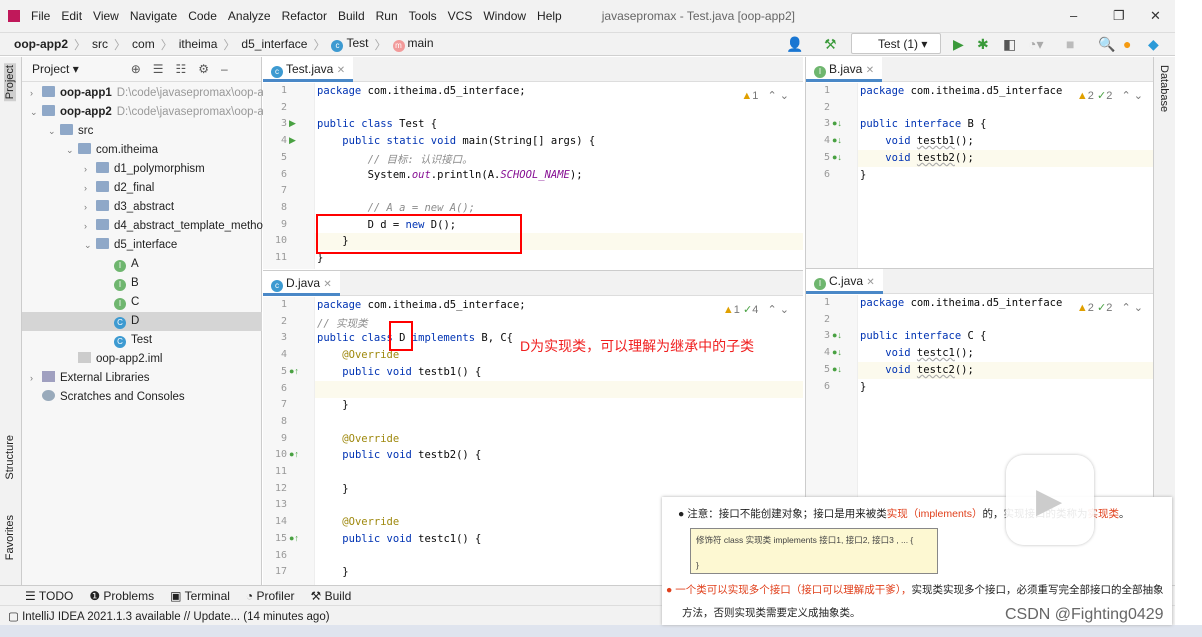  What do you see at coordinates (143, 93) in the screenshot?
I see `tree-item: › oop-app1 D:\code\javasepromax\oop-a` at bounding box center [143, 93].